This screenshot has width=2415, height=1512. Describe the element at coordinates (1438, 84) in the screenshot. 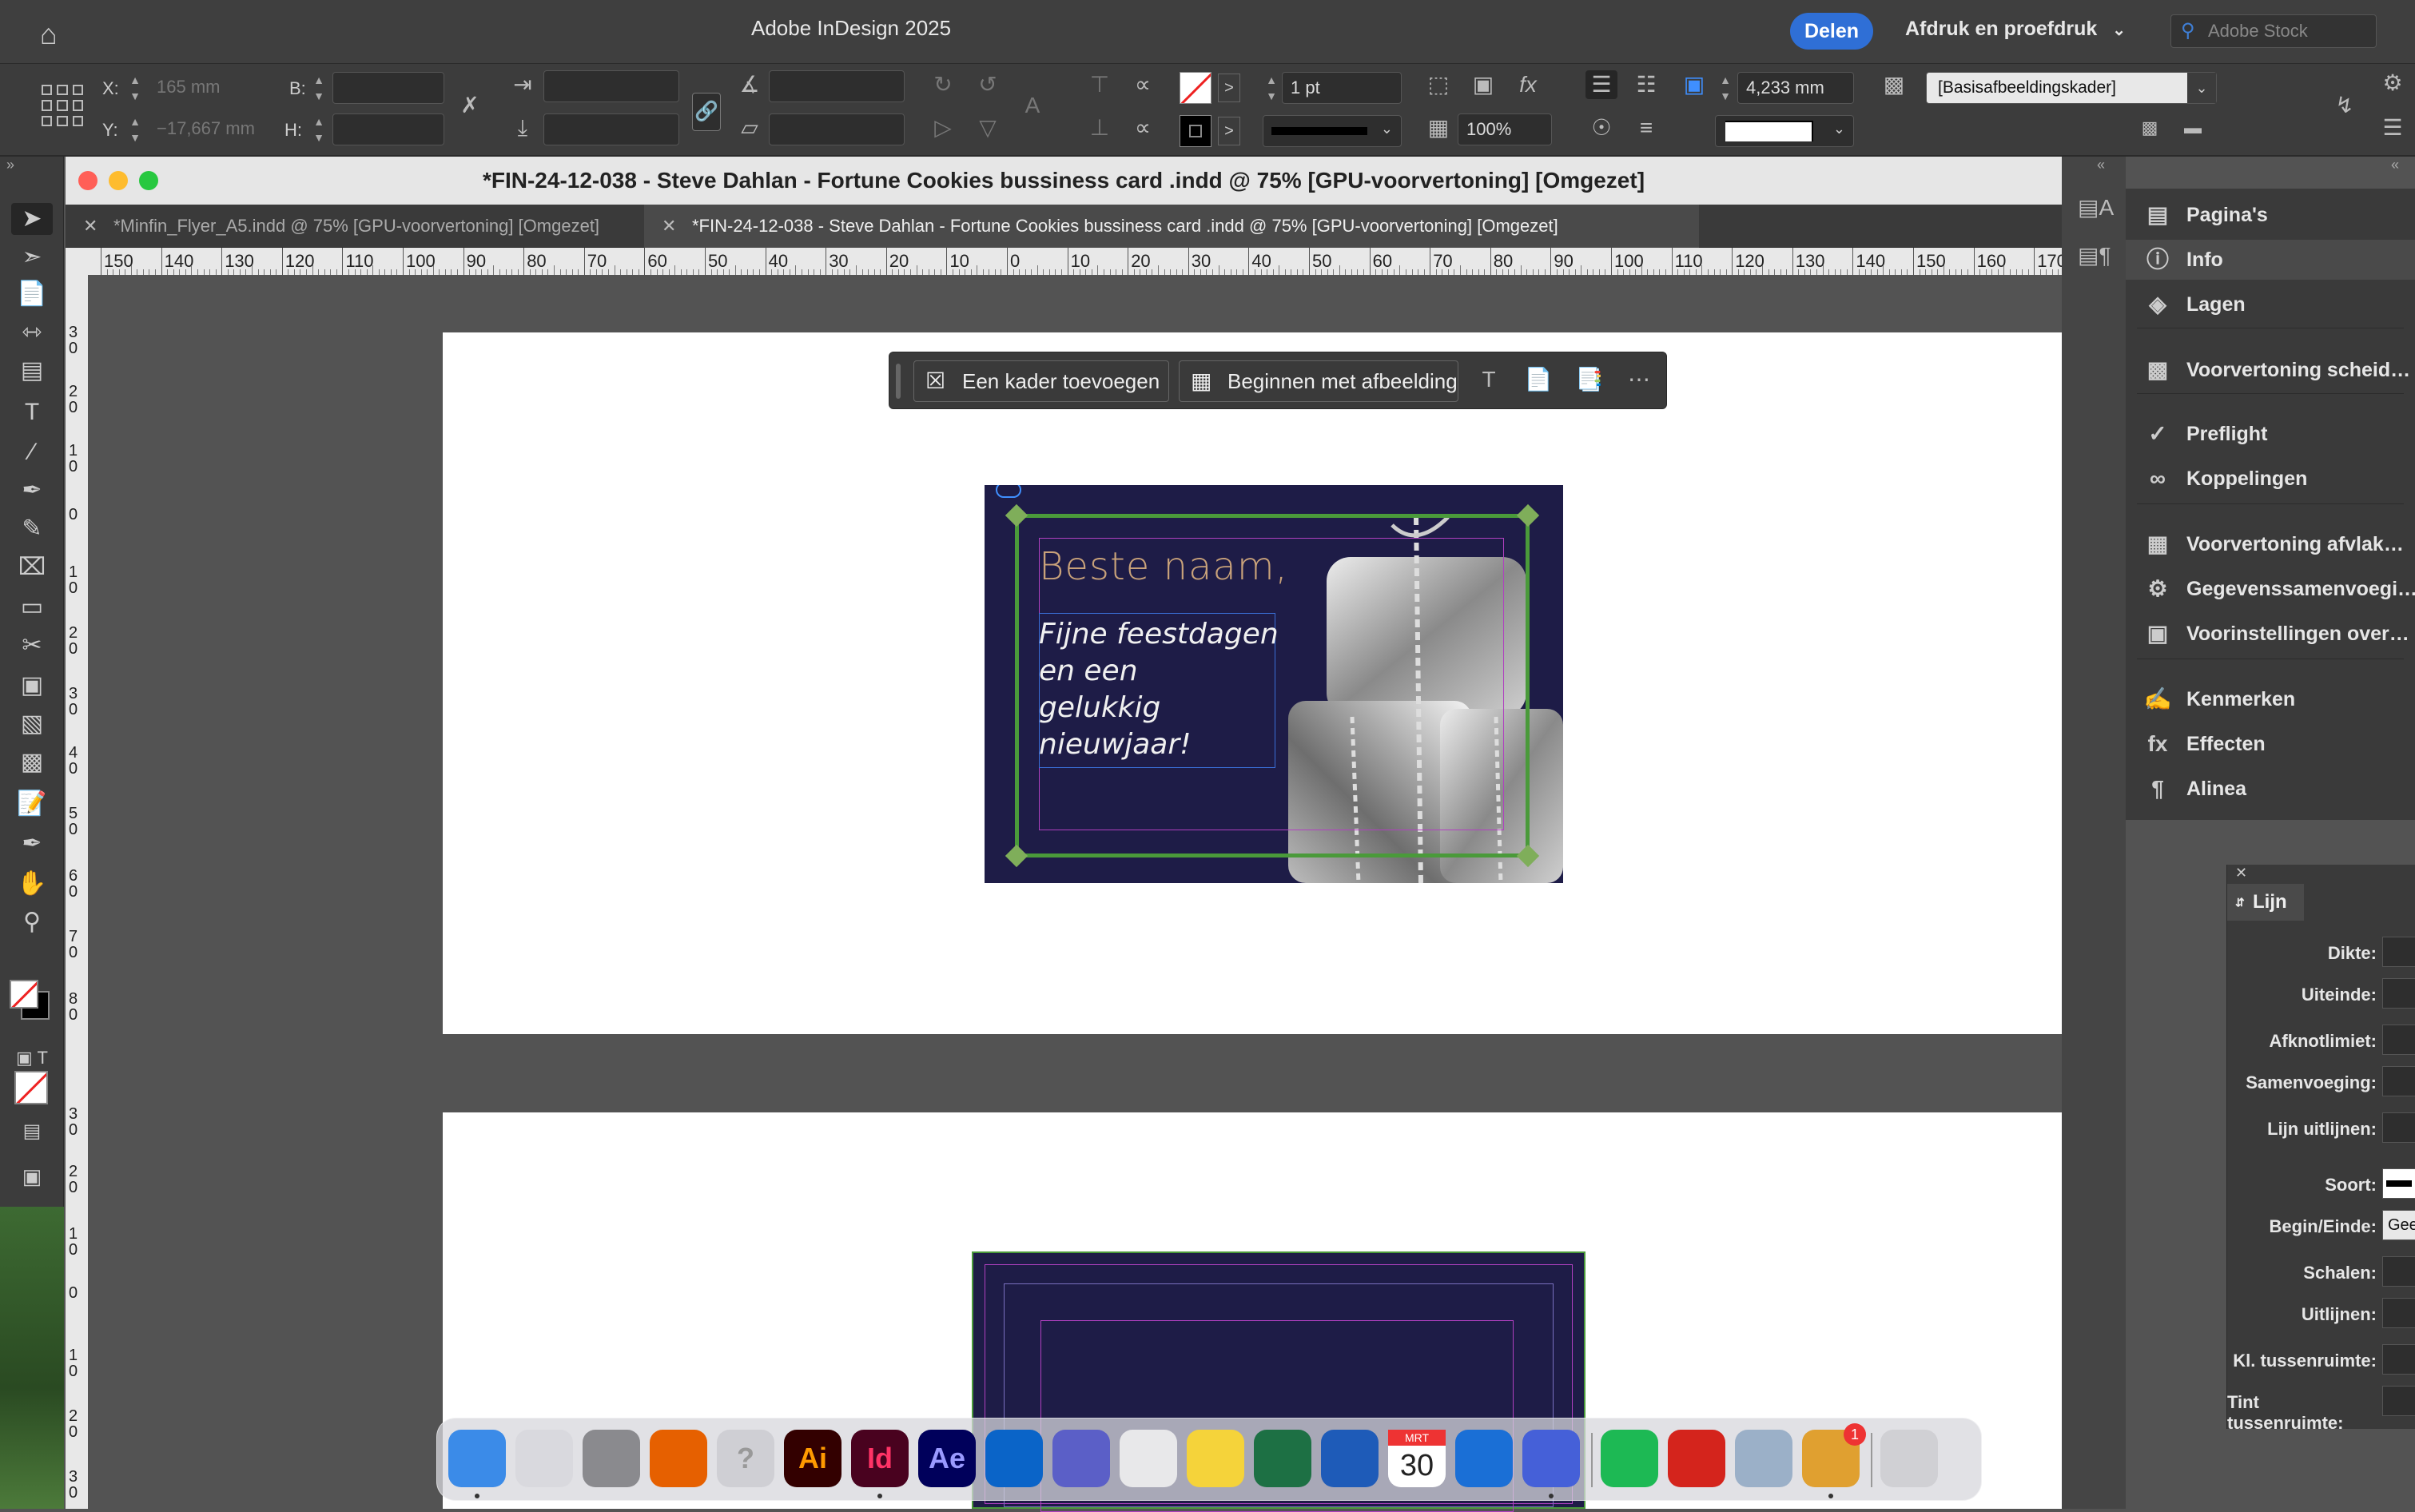

I see `frame-fitting-icon: ⬚` at that location.